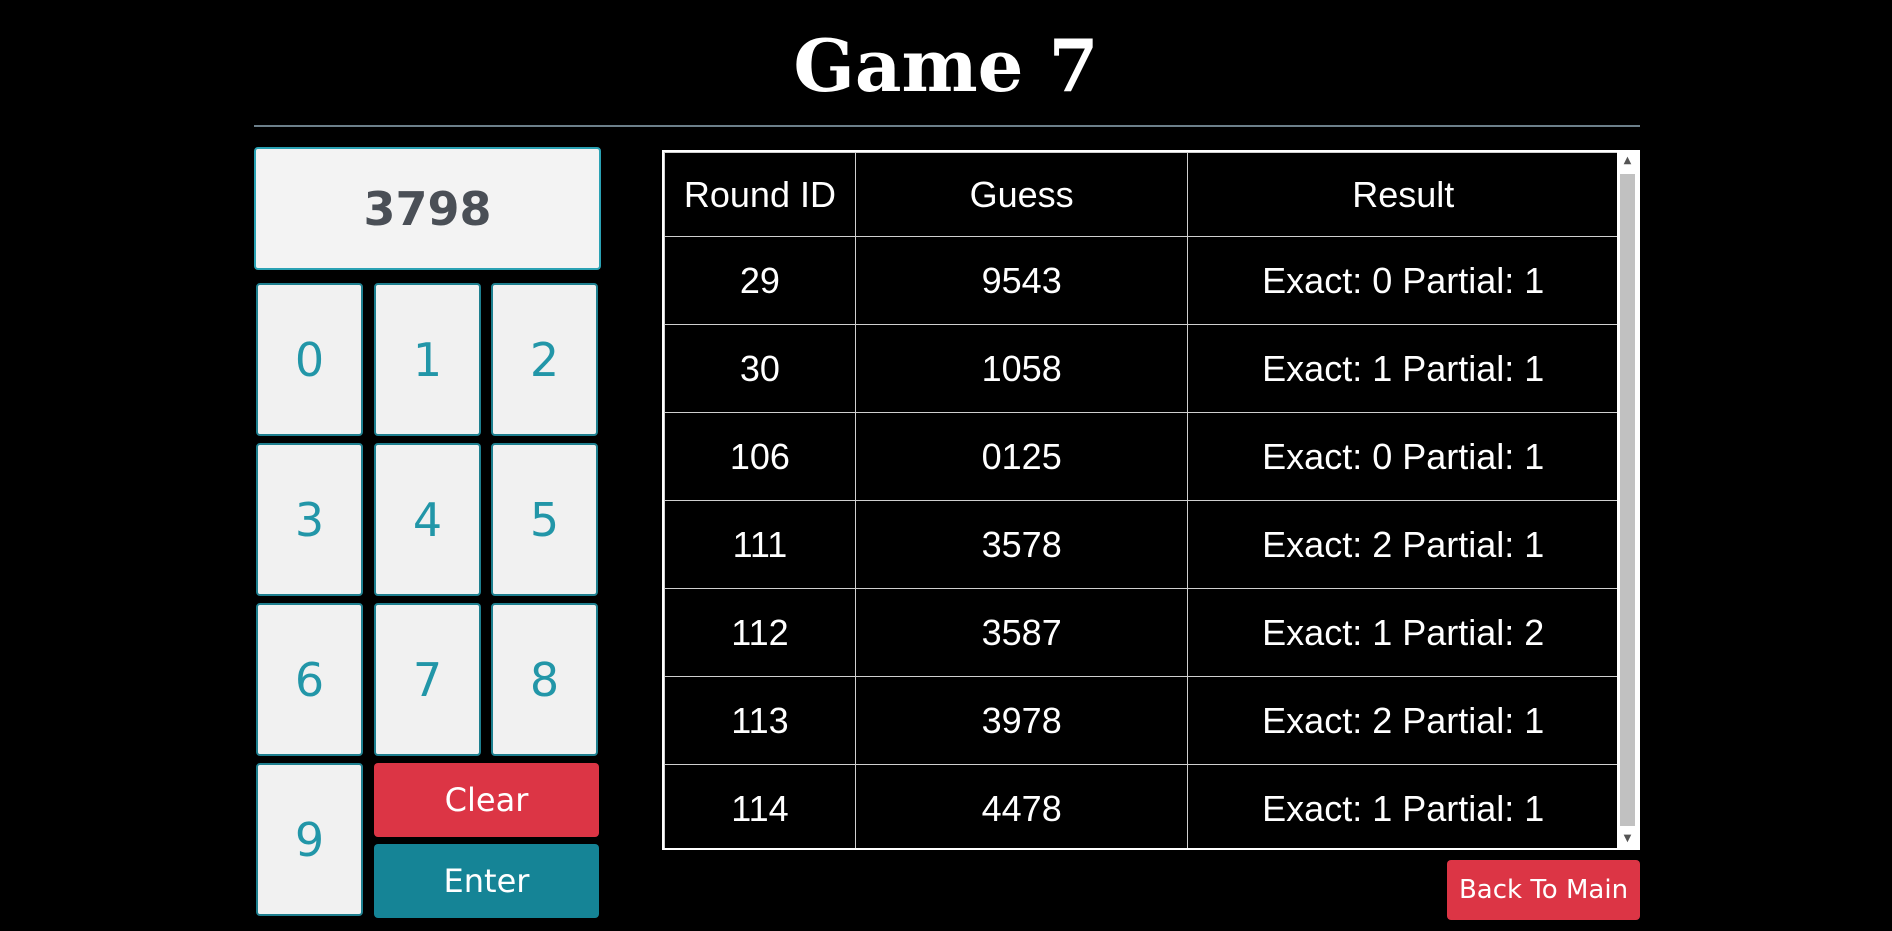 This screenshot has height=931, width=1892. I want to click on table-row: 29 9543 Exact: 0 Partial: 1, so click(1141, 280).